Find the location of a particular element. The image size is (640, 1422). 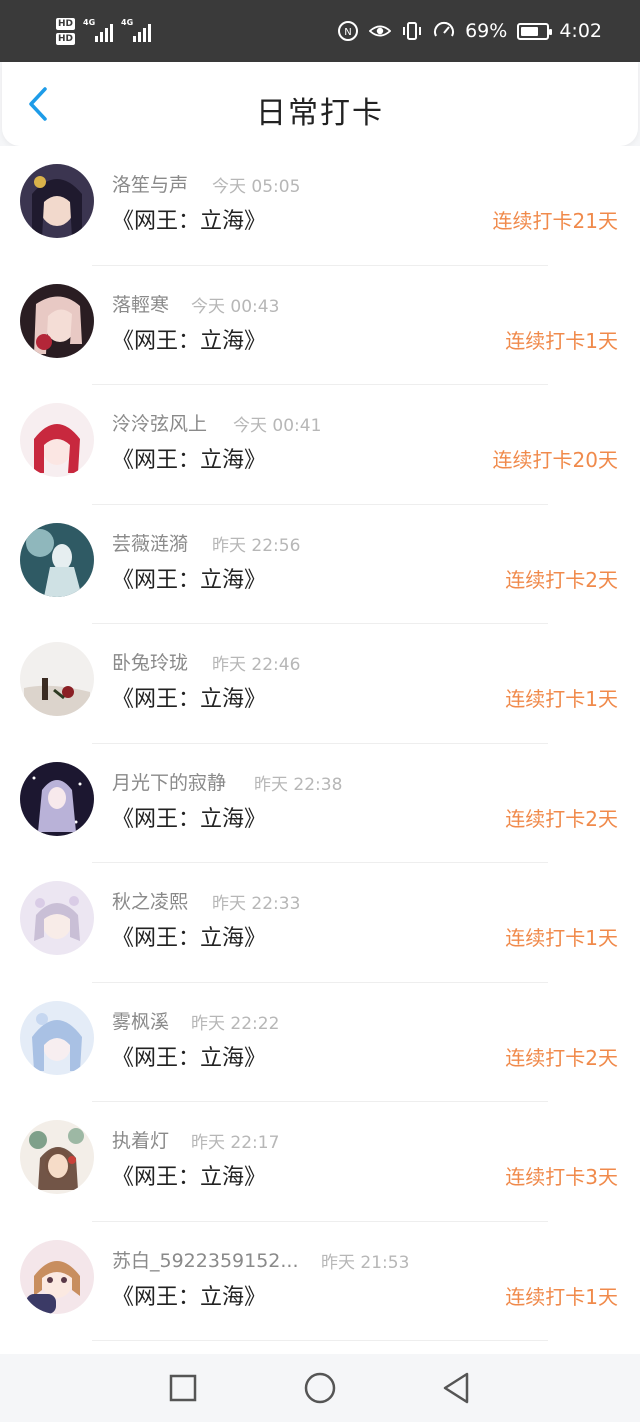

checkin-time: 昨天 21:53 is located at coordinates (365, 1262).